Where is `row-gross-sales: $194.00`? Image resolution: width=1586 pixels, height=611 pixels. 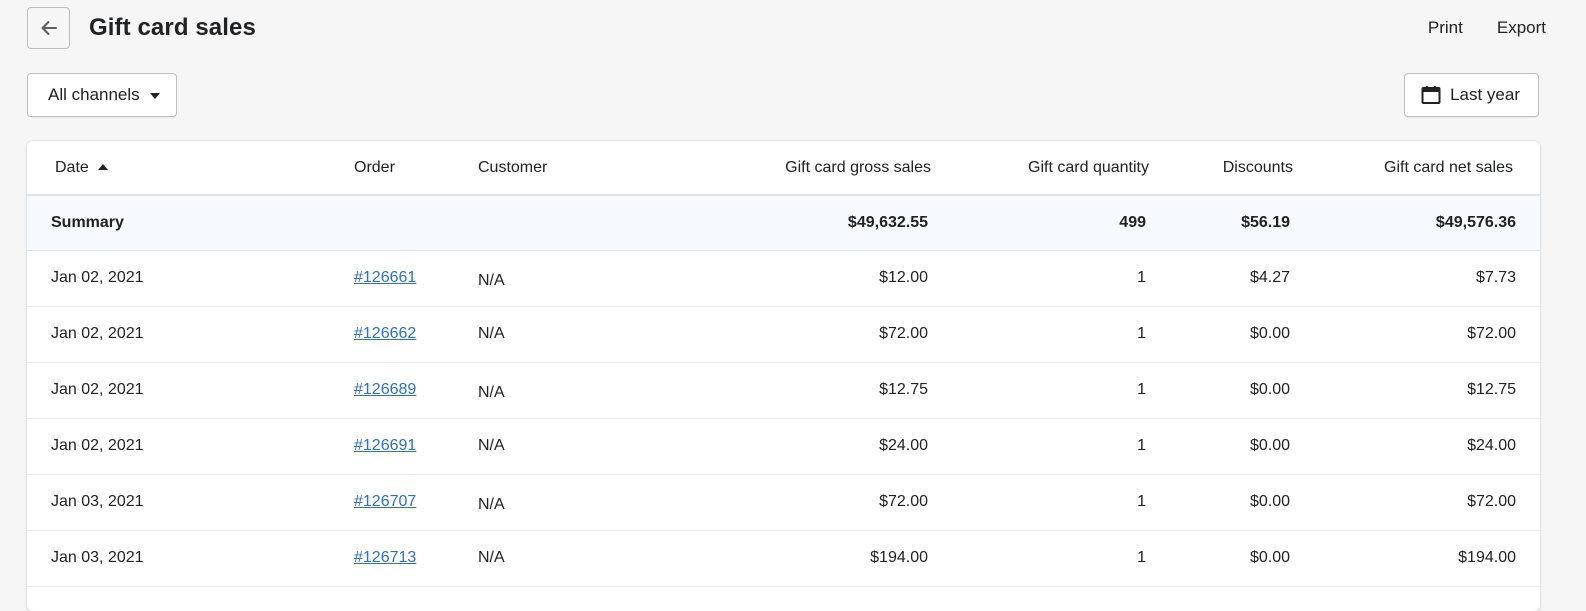 row-gross-sales: $194.00 is located at coordinates (818, 558).